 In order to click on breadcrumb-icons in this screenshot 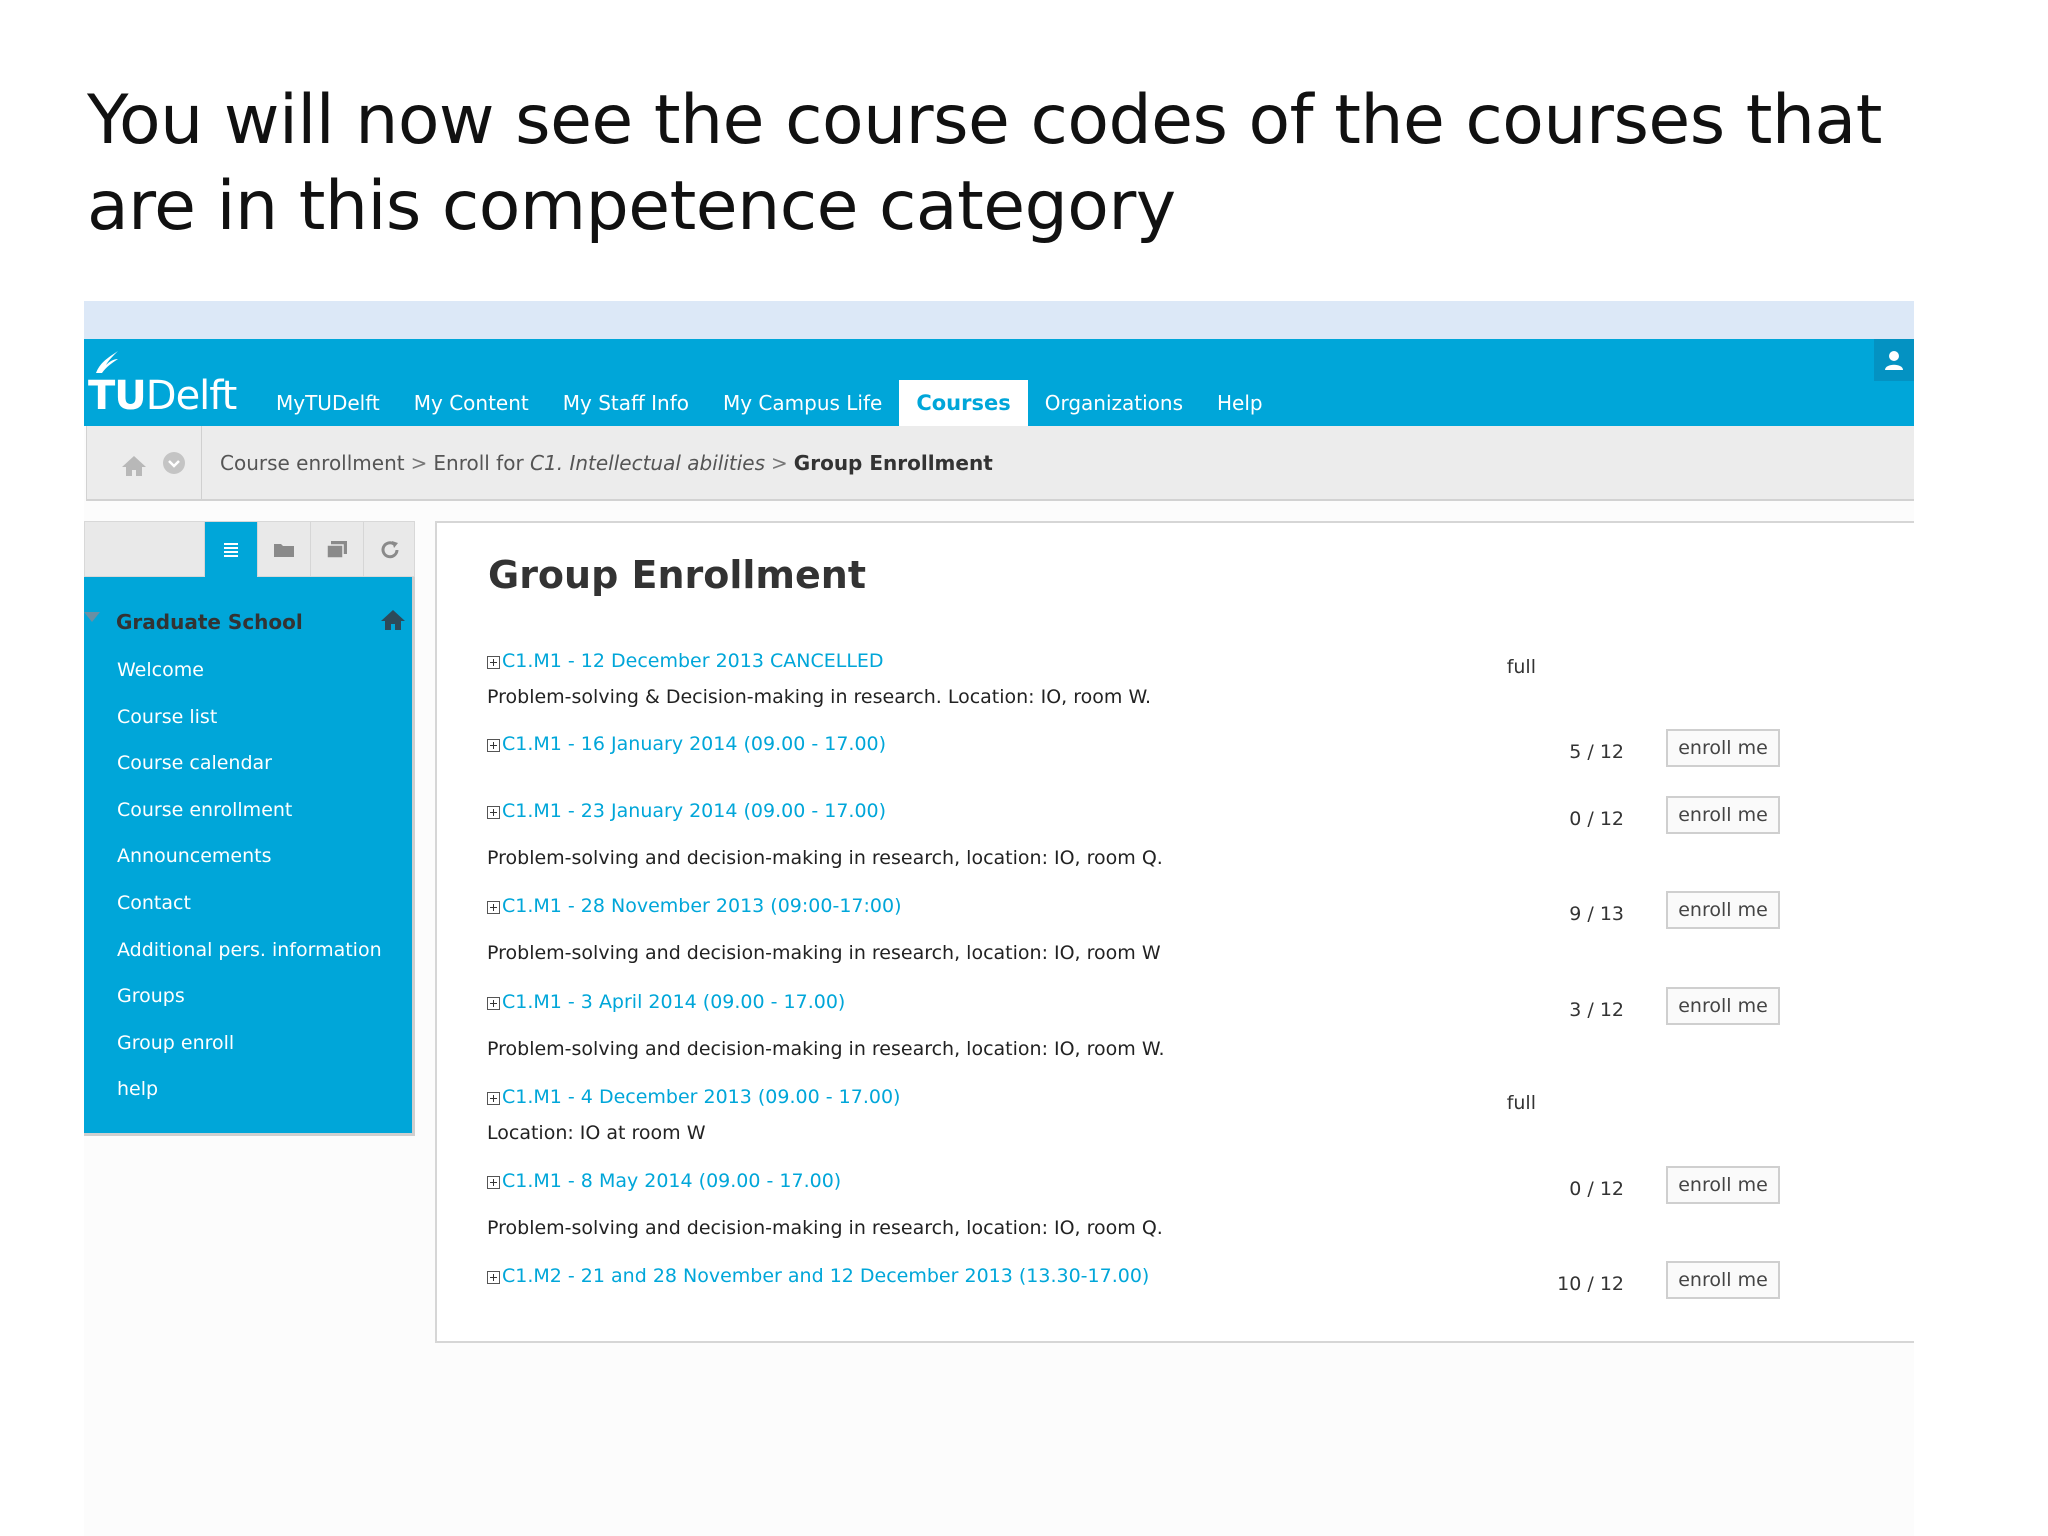, I will do `click(144, 462)`.